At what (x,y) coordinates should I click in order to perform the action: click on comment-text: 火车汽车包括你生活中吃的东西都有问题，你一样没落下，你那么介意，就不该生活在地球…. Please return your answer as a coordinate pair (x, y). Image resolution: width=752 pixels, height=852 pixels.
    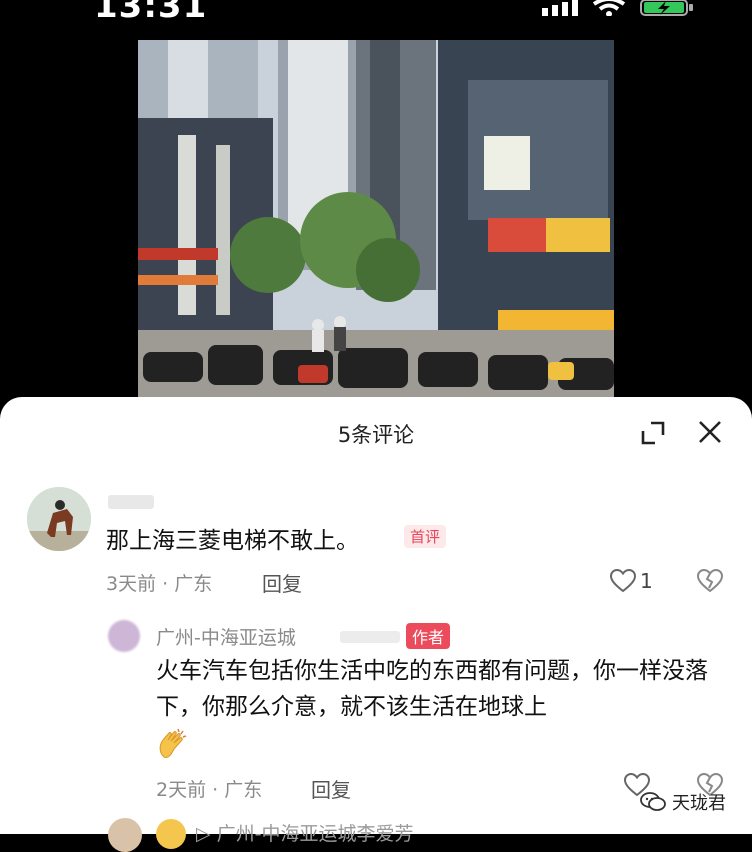
    Looking at the image, I should click on (432, 689).